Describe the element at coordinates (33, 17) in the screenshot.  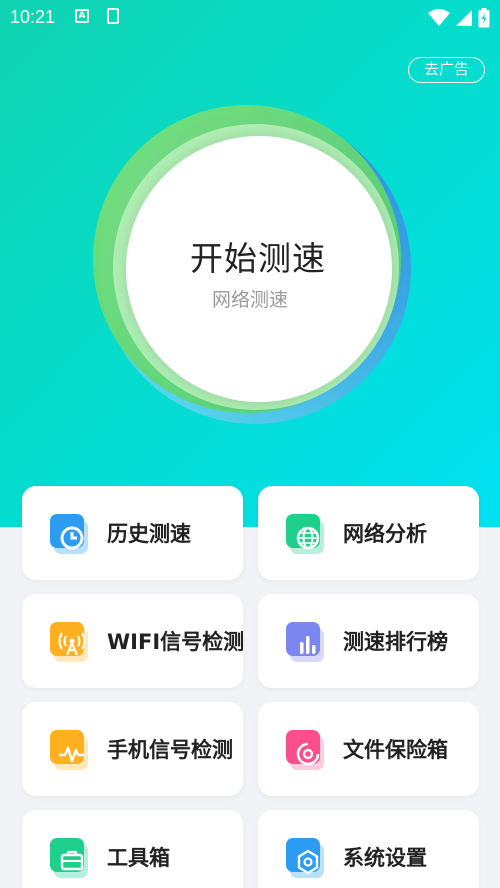
I see `status-time: 10:21` at that location.